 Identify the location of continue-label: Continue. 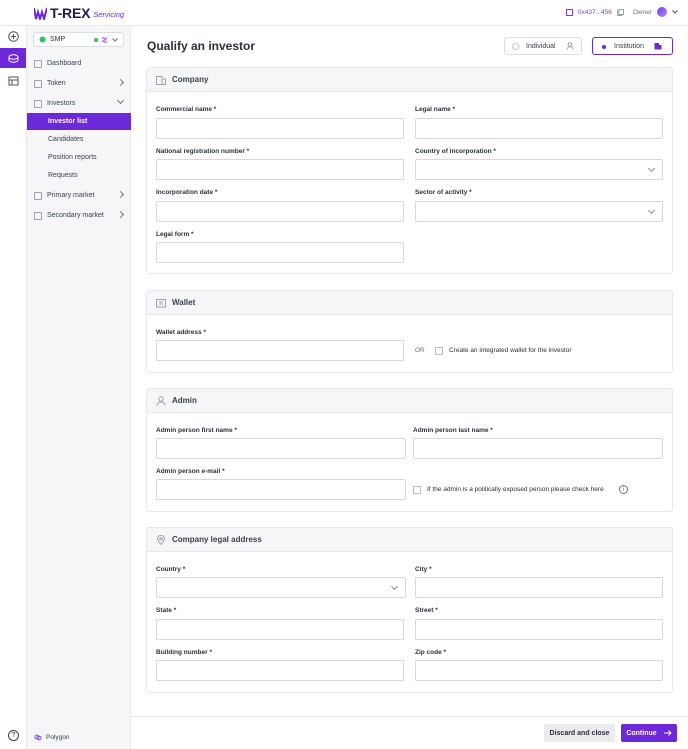
(641, 733).